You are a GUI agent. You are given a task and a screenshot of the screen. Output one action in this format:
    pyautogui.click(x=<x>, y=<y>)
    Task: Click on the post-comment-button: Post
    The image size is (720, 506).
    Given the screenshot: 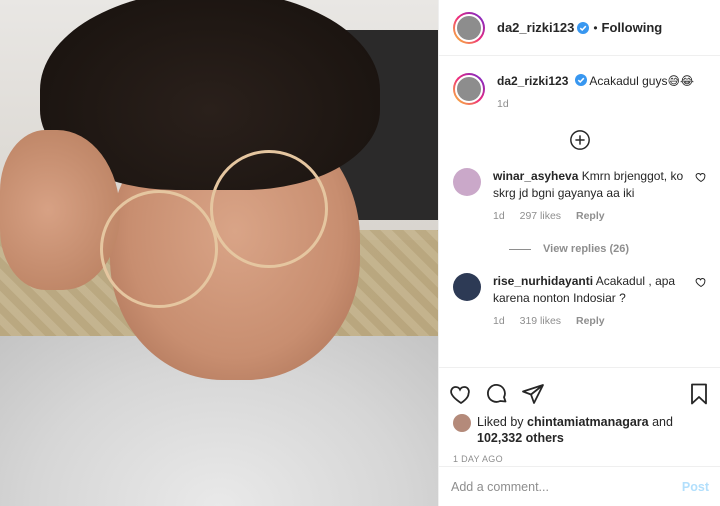 What is the action you would take?
    pyautogui.click(x=695, y=487)
    